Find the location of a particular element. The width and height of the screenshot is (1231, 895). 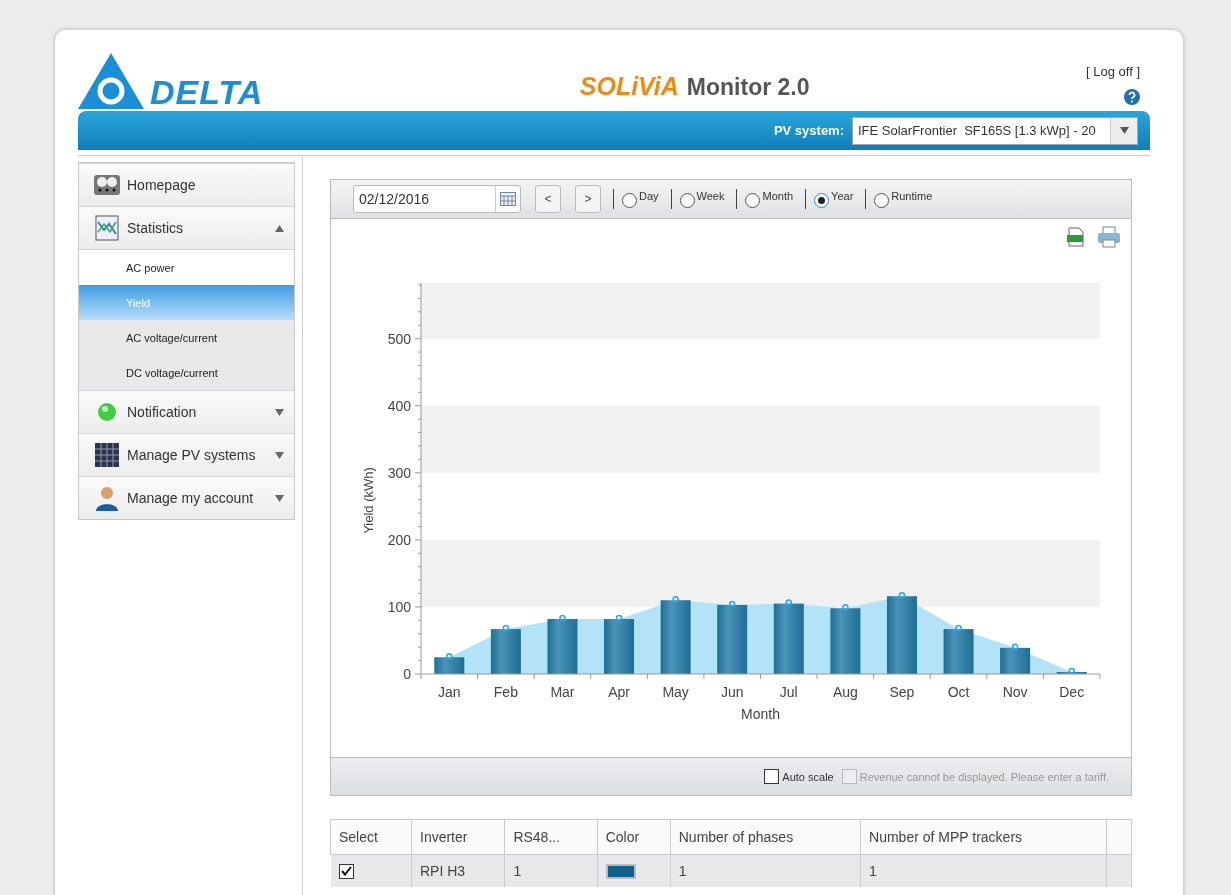

y-tick-label: 300 is located at coordinates (399, 472).